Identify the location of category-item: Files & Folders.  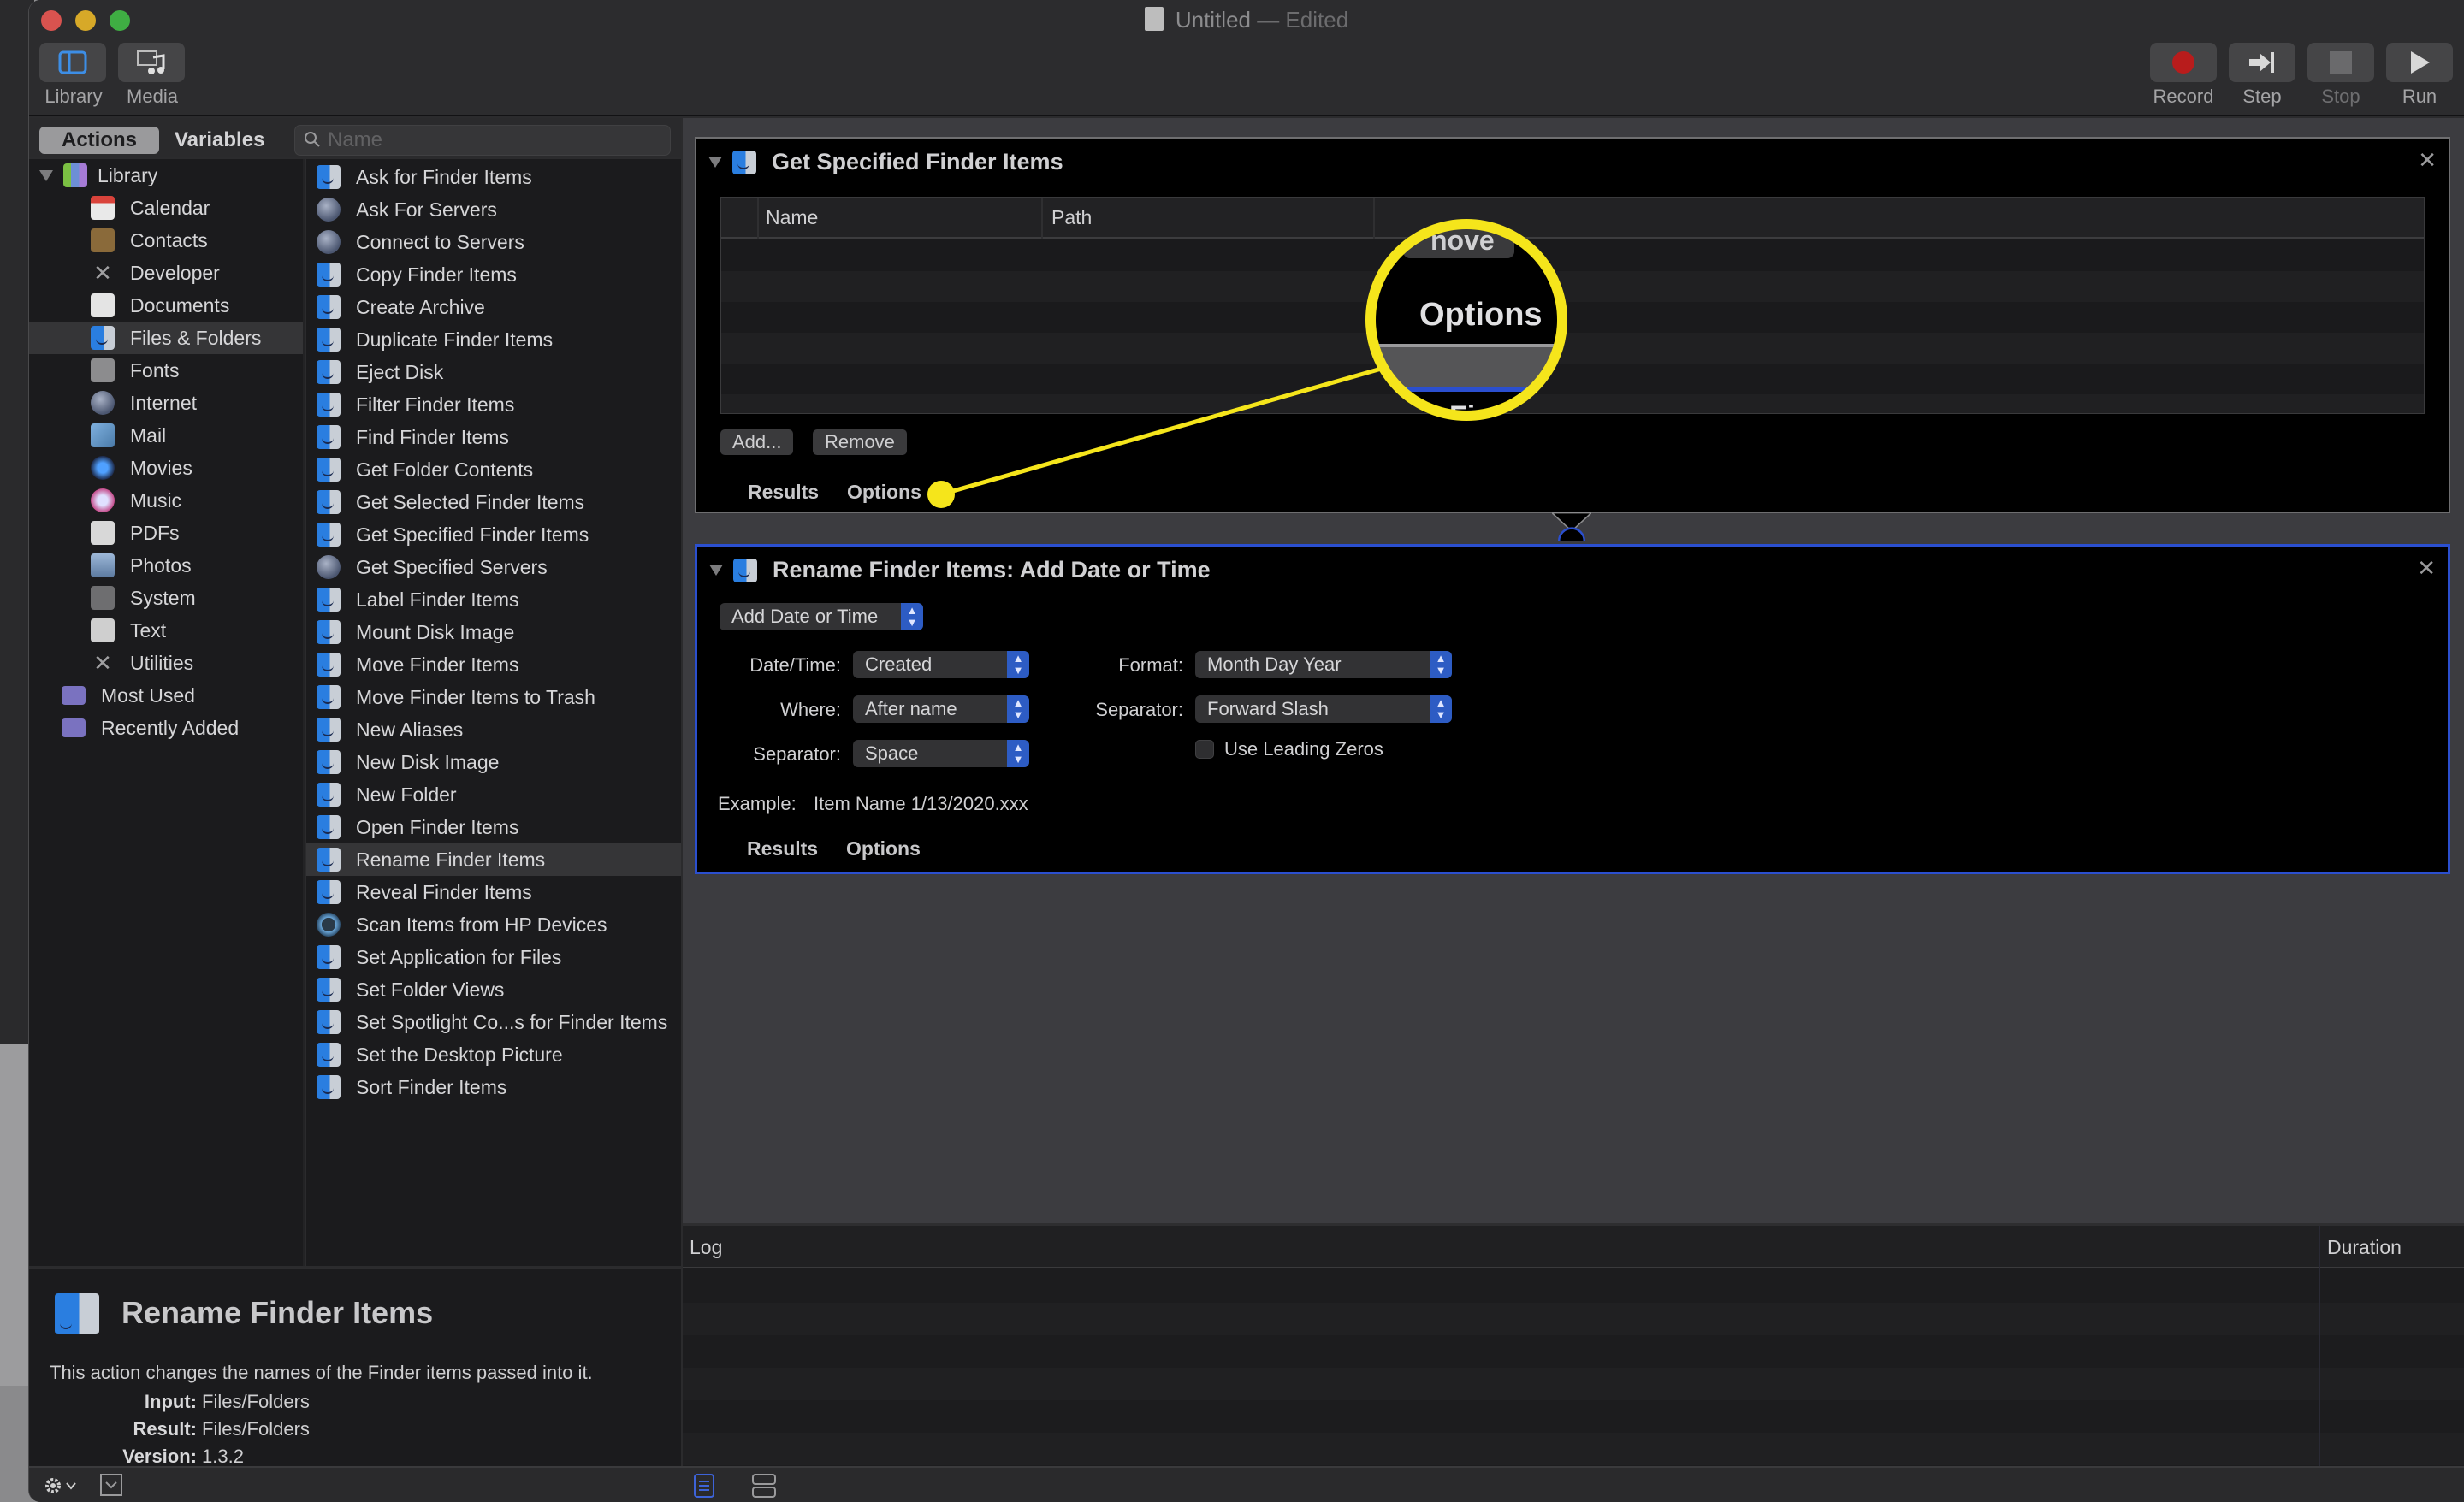
(166, 338).